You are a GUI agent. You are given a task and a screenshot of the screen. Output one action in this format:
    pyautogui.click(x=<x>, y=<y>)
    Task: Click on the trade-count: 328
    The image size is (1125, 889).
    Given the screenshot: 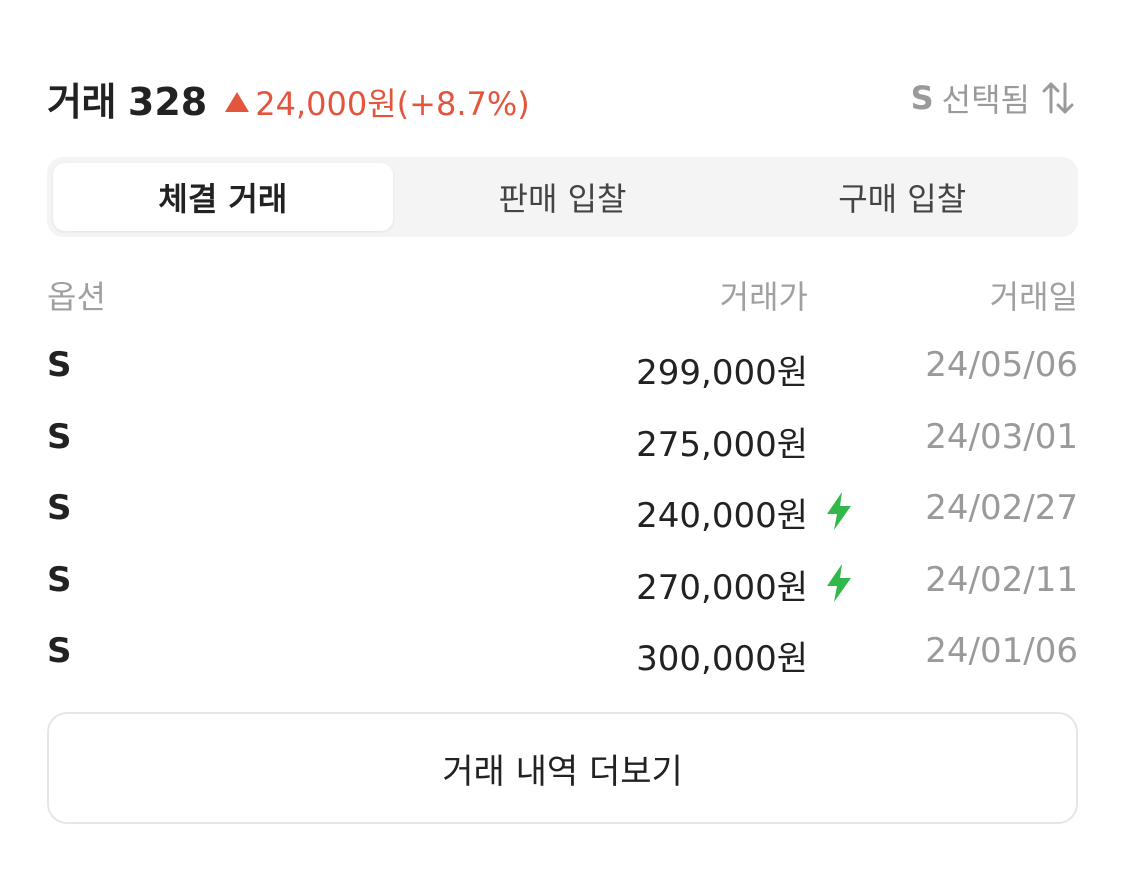 What is the action you would take?
    pyautogui.click(x=167, y=101)
    